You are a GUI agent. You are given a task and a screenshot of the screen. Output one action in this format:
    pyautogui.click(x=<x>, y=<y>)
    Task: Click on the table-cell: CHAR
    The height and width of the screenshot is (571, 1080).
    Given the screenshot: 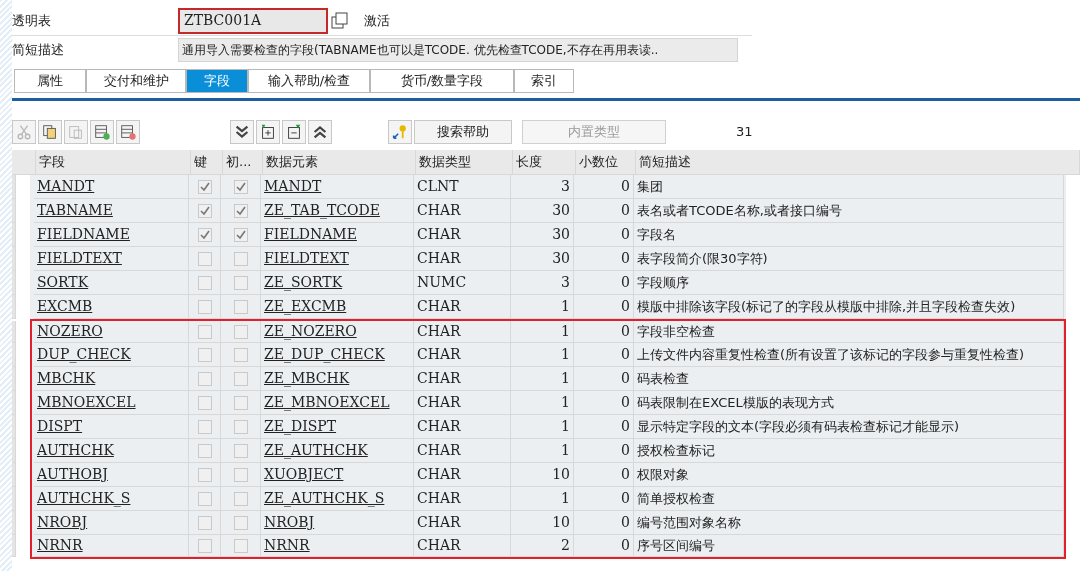 What is the action you would take?
    pyautogui.click(x=462, y=546)
    